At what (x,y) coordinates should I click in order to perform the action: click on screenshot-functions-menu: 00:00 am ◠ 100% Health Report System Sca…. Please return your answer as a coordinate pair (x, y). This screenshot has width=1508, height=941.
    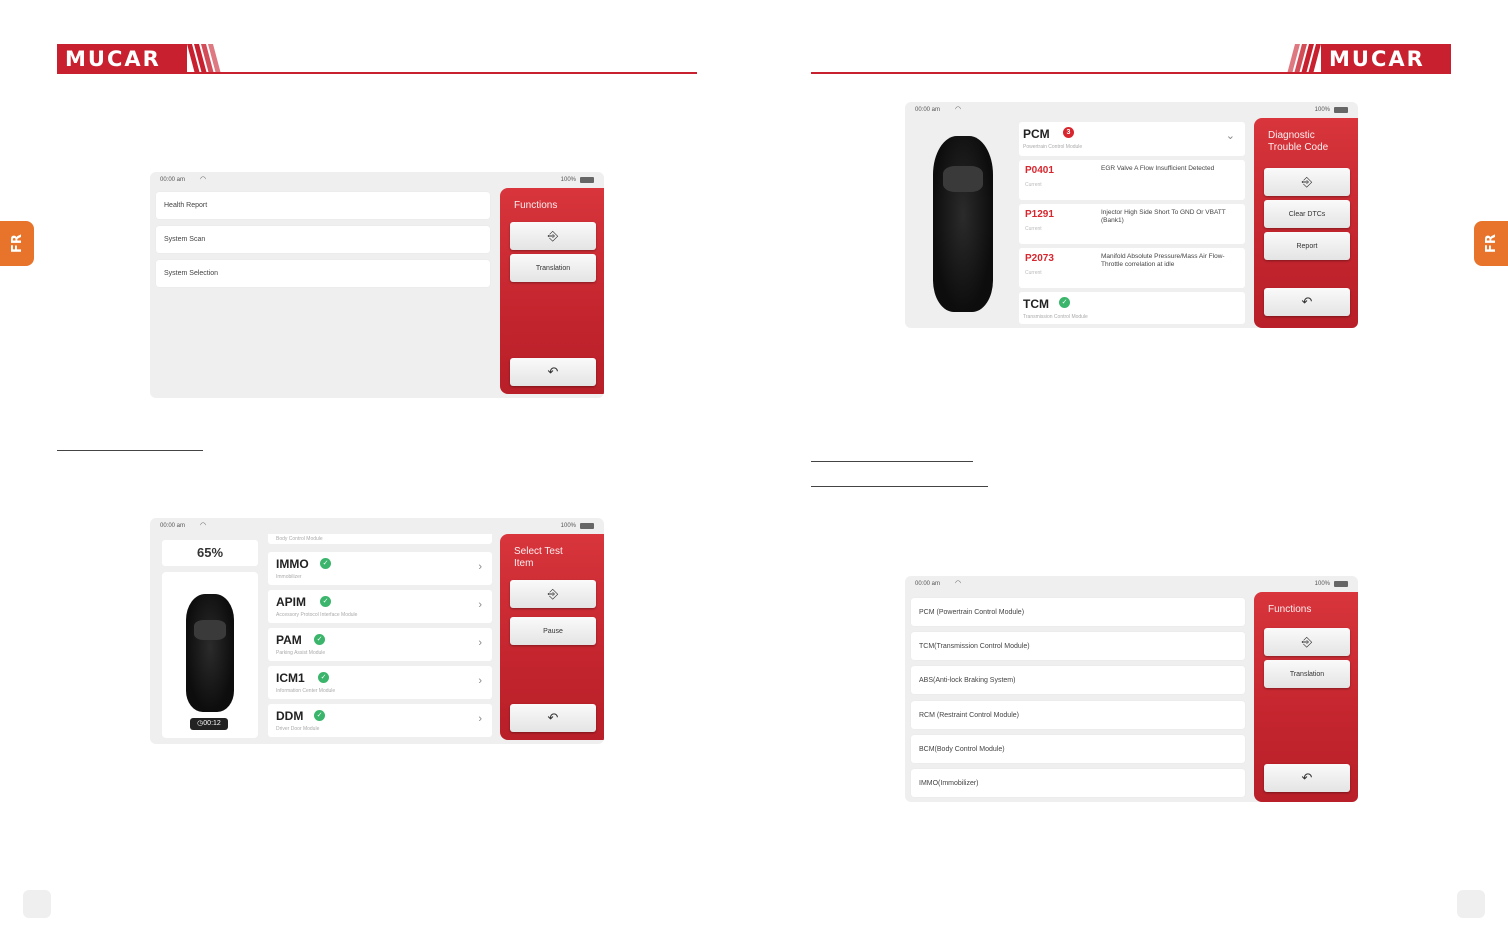
    Looking at the image, I should click on (377, 285).